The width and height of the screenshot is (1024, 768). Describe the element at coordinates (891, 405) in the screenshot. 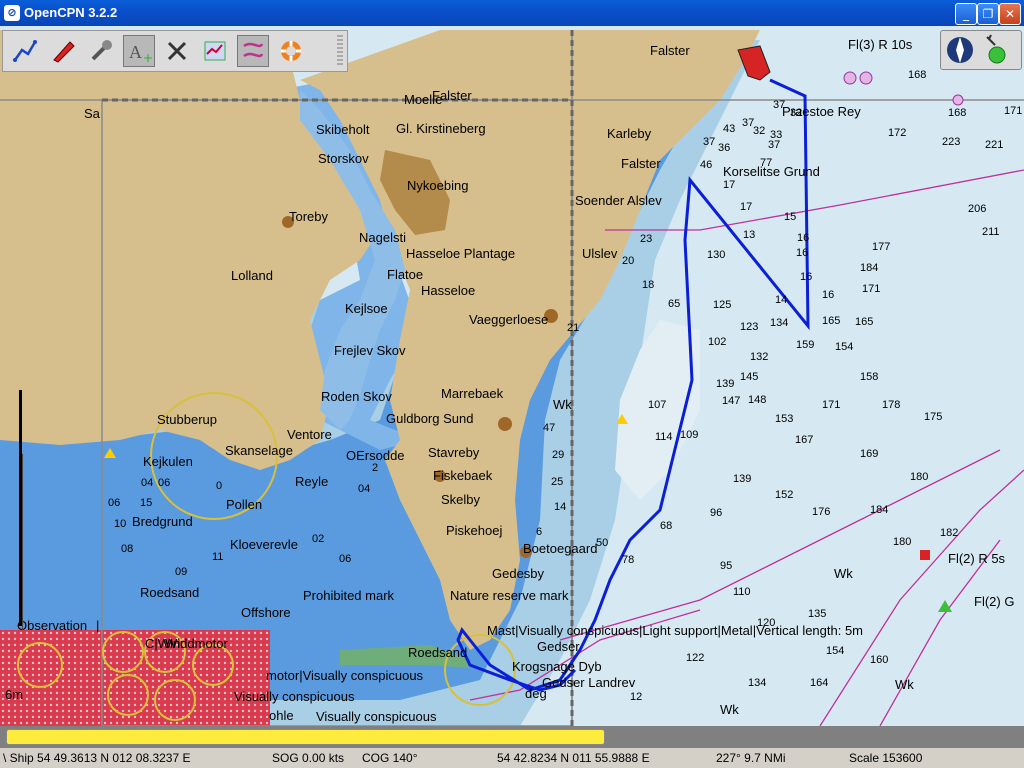

I see `depth-sounding: 178` at that location.